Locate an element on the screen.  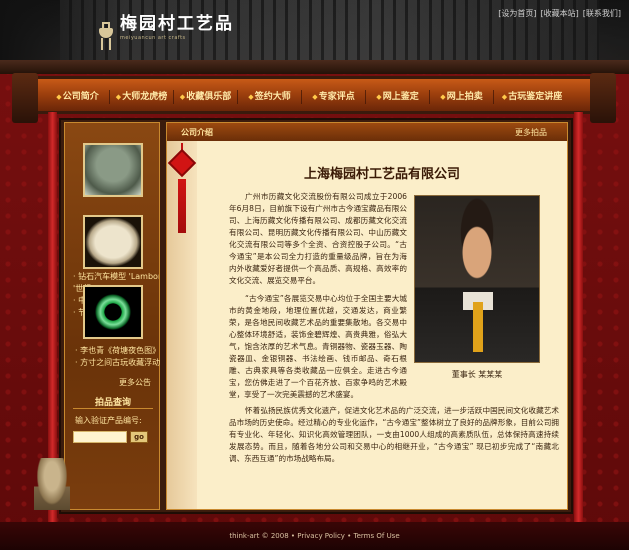
nav-item-expert-review: ◆专家评点 is located at coordinates (334, 97).